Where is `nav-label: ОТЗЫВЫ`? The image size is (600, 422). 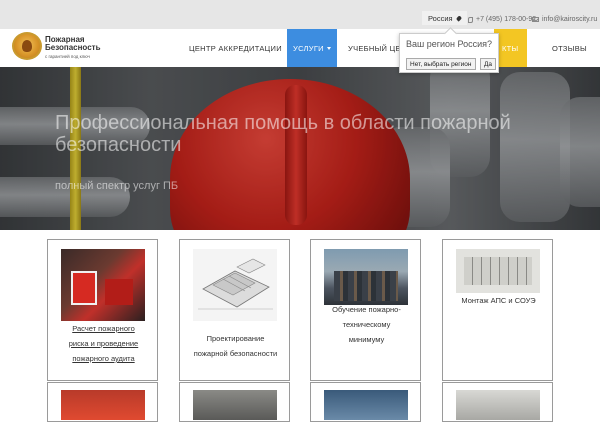 nav-label: ОТЗЫВЫ is located at coordinates (569, 48).